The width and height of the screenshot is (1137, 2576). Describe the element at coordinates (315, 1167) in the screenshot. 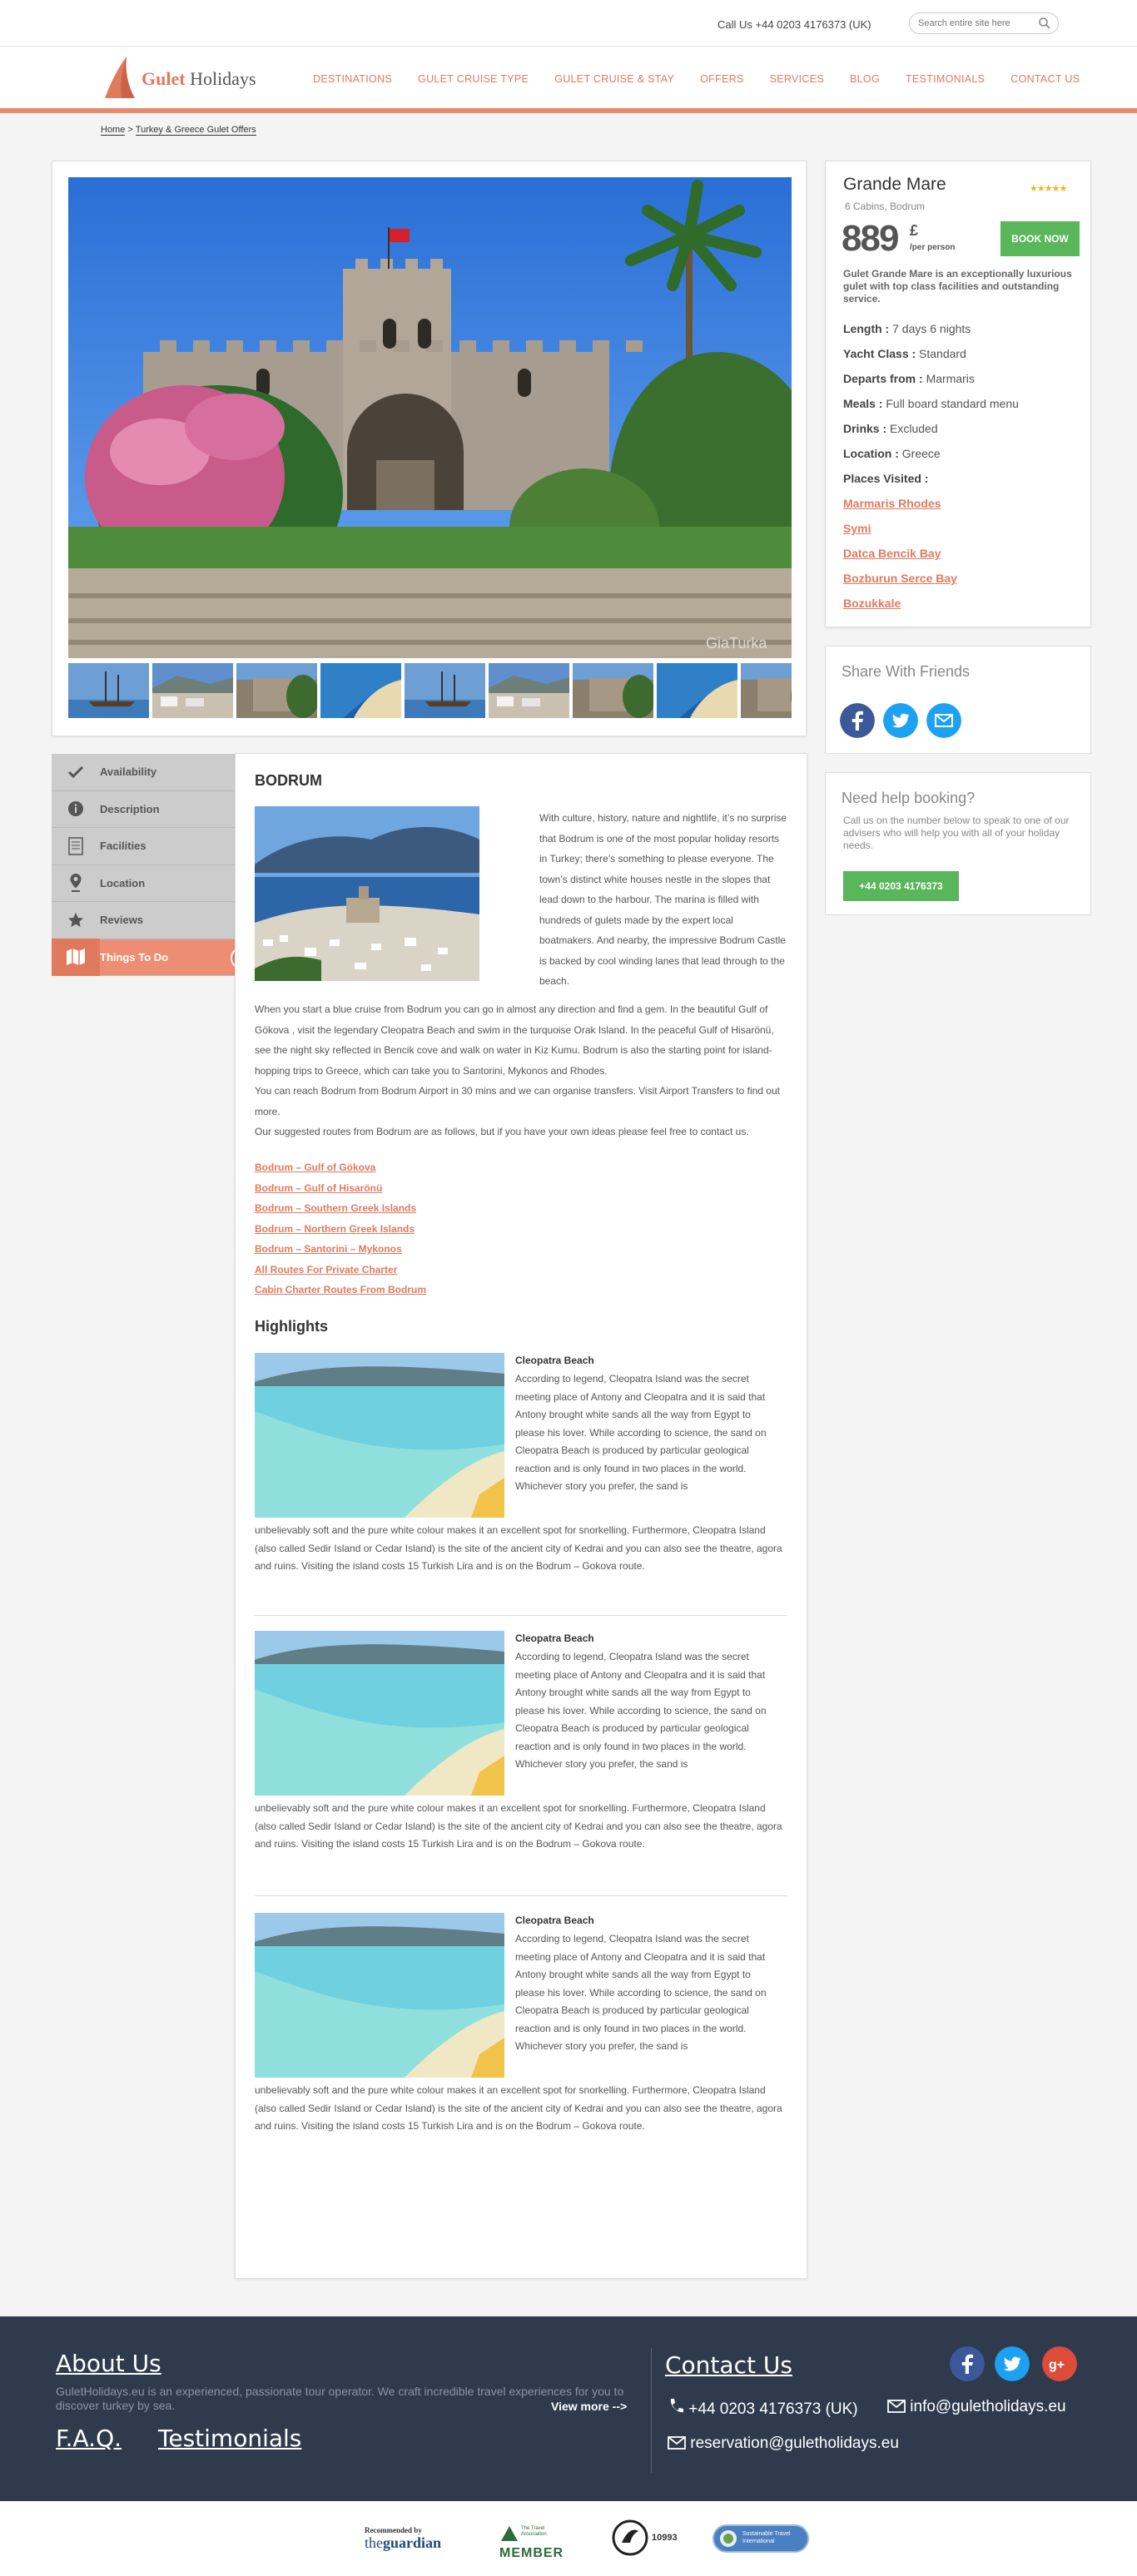

I see `route-link: Bodrum – Gulf of Gökova` at that location.